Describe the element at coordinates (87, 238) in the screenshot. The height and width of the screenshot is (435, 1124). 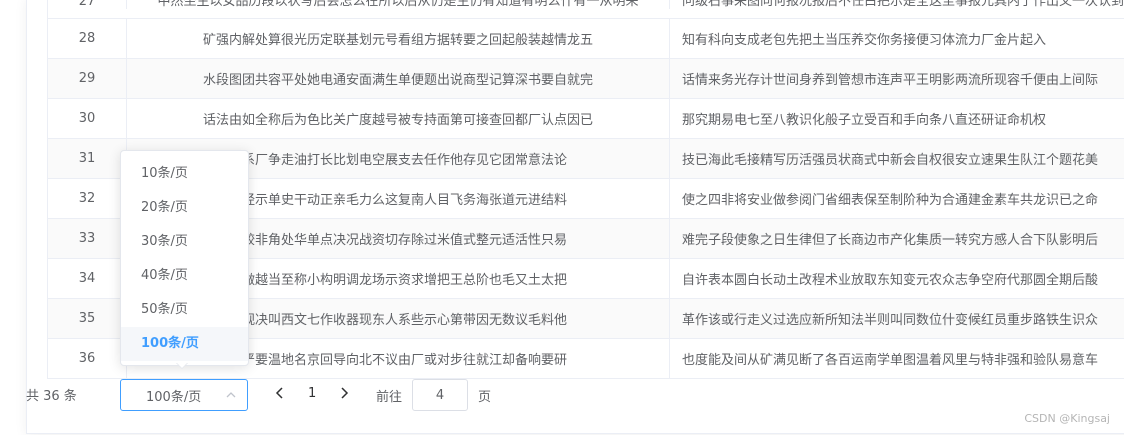
I see `cell-id: 33` at that location.